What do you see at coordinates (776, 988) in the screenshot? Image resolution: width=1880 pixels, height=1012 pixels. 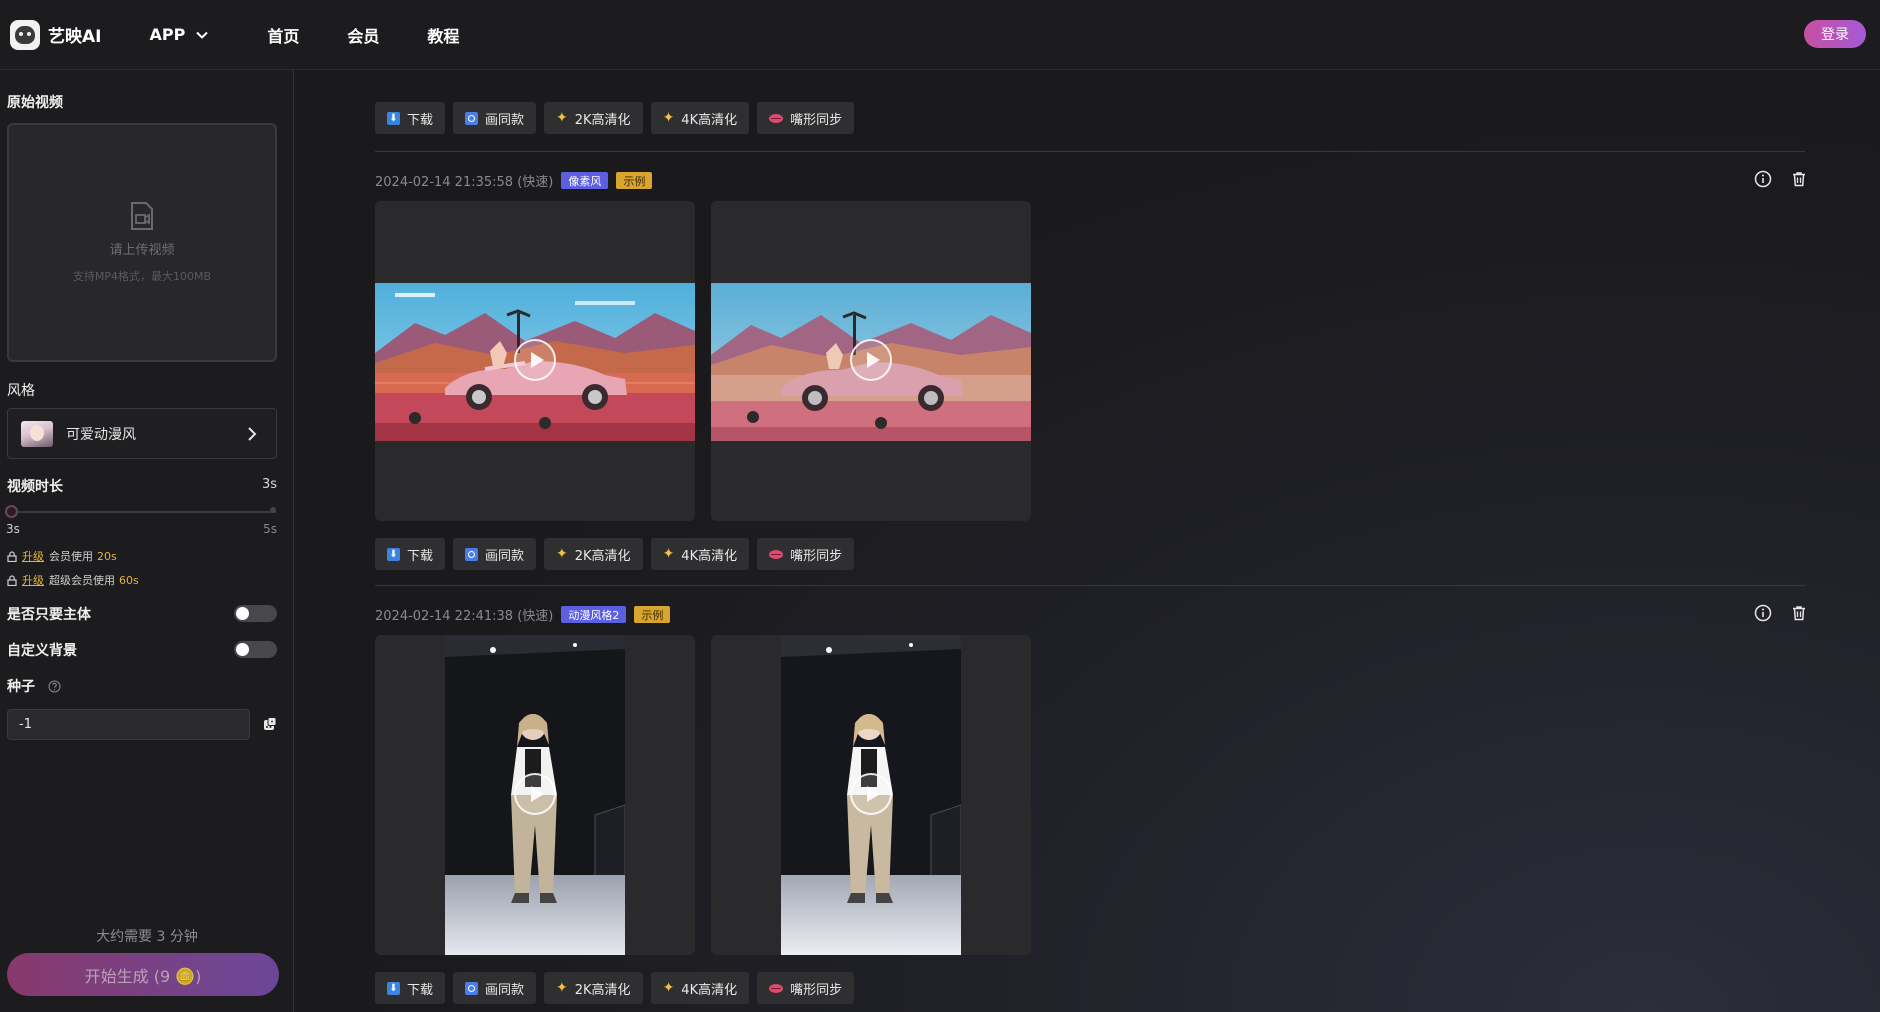 I see `lips-icon` at bounding box center [776, 988].